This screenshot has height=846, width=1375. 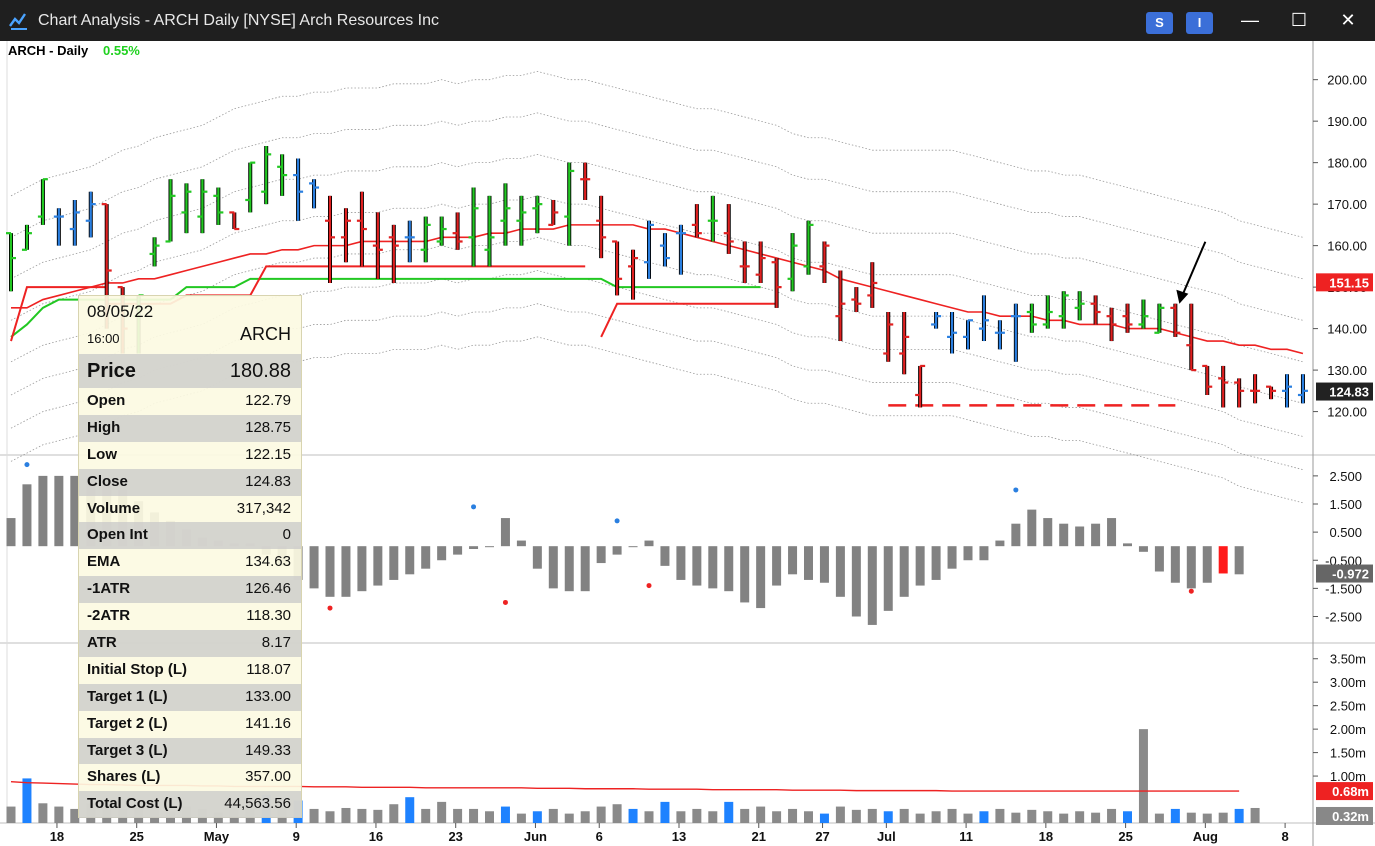 I want to click on minimize-button: —, so click(x=1250, y=20).